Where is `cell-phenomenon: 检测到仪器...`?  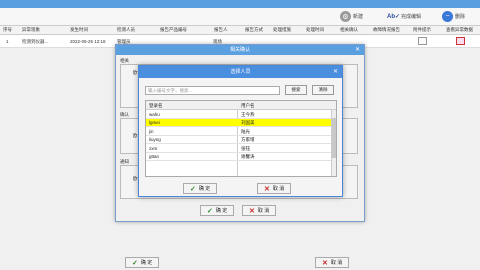
cell-phenomenon: 检测到仪器... is located at coordinates (35, 41).